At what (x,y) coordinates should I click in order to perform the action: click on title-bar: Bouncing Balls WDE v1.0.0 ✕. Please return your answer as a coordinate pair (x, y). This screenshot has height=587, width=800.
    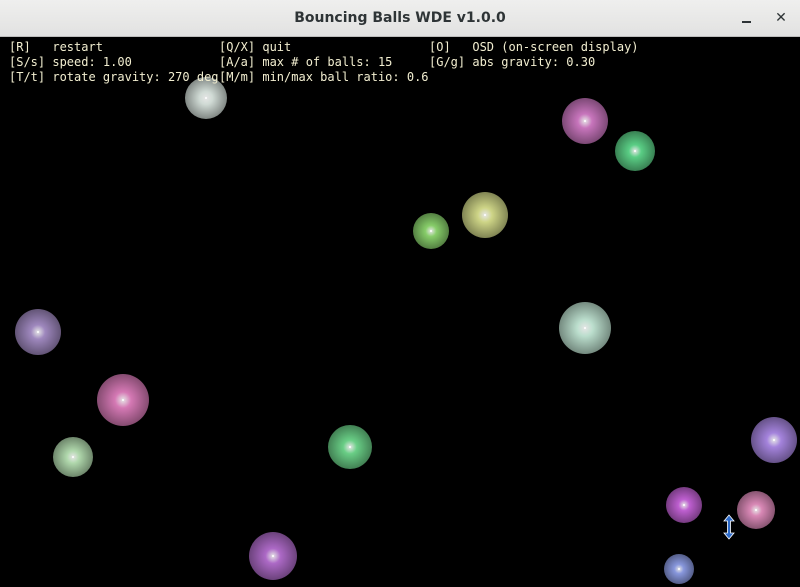
    Looking at the image, I should click on (400, 18).